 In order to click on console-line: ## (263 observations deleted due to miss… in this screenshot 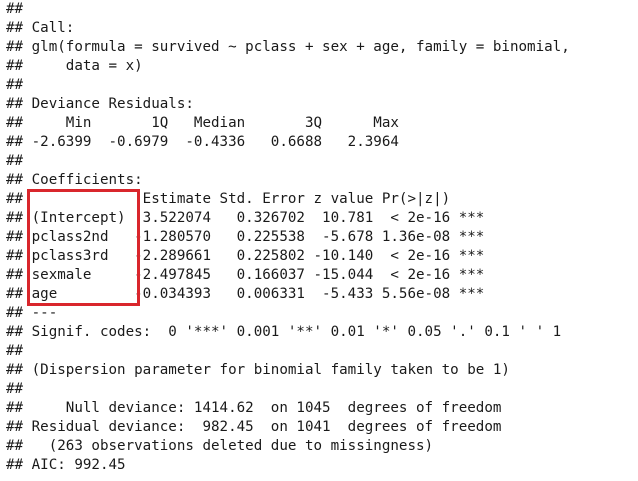, I will do `click(220, 446)`.